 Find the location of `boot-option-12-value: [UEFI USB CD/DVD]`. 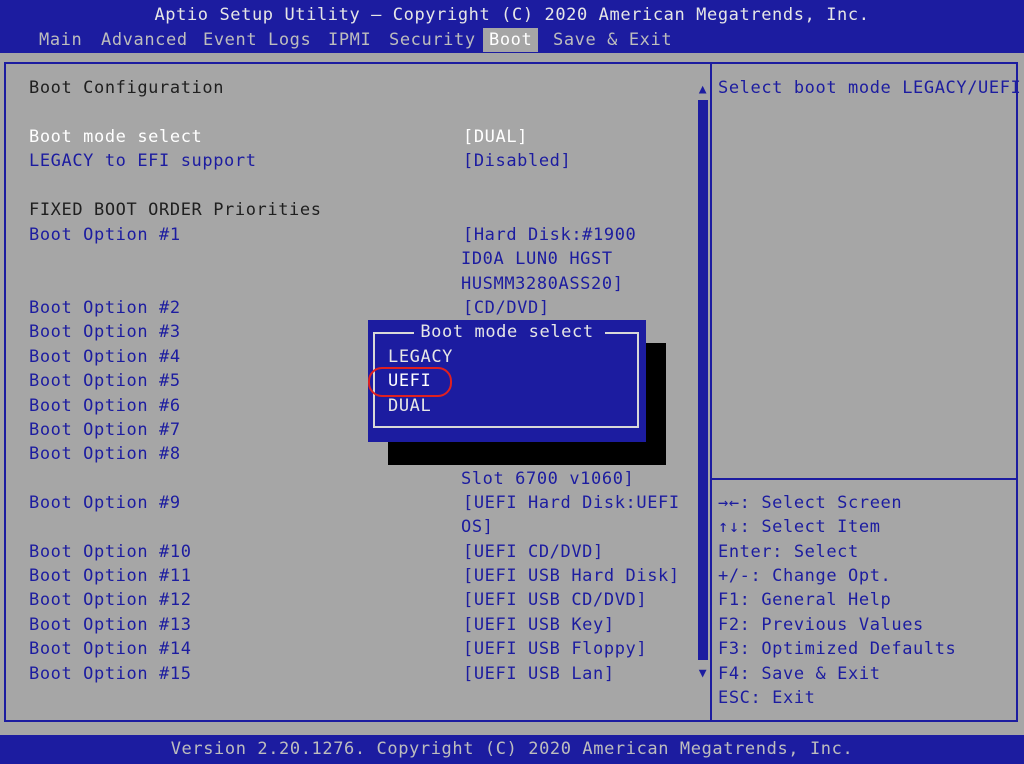

boot-option-12-value: [UEFI USB CD/DVD] is located at coordinates (555, 600).